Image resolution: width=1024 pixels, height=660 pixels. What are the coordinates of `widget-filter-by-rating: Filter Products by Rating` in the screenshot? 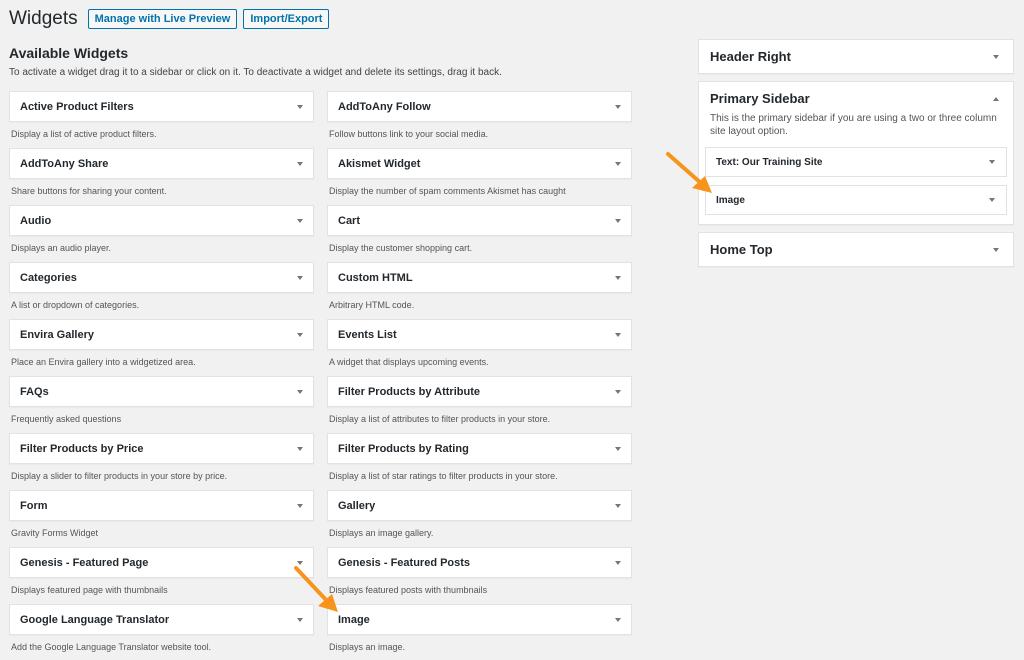 It's located at (479, 448).